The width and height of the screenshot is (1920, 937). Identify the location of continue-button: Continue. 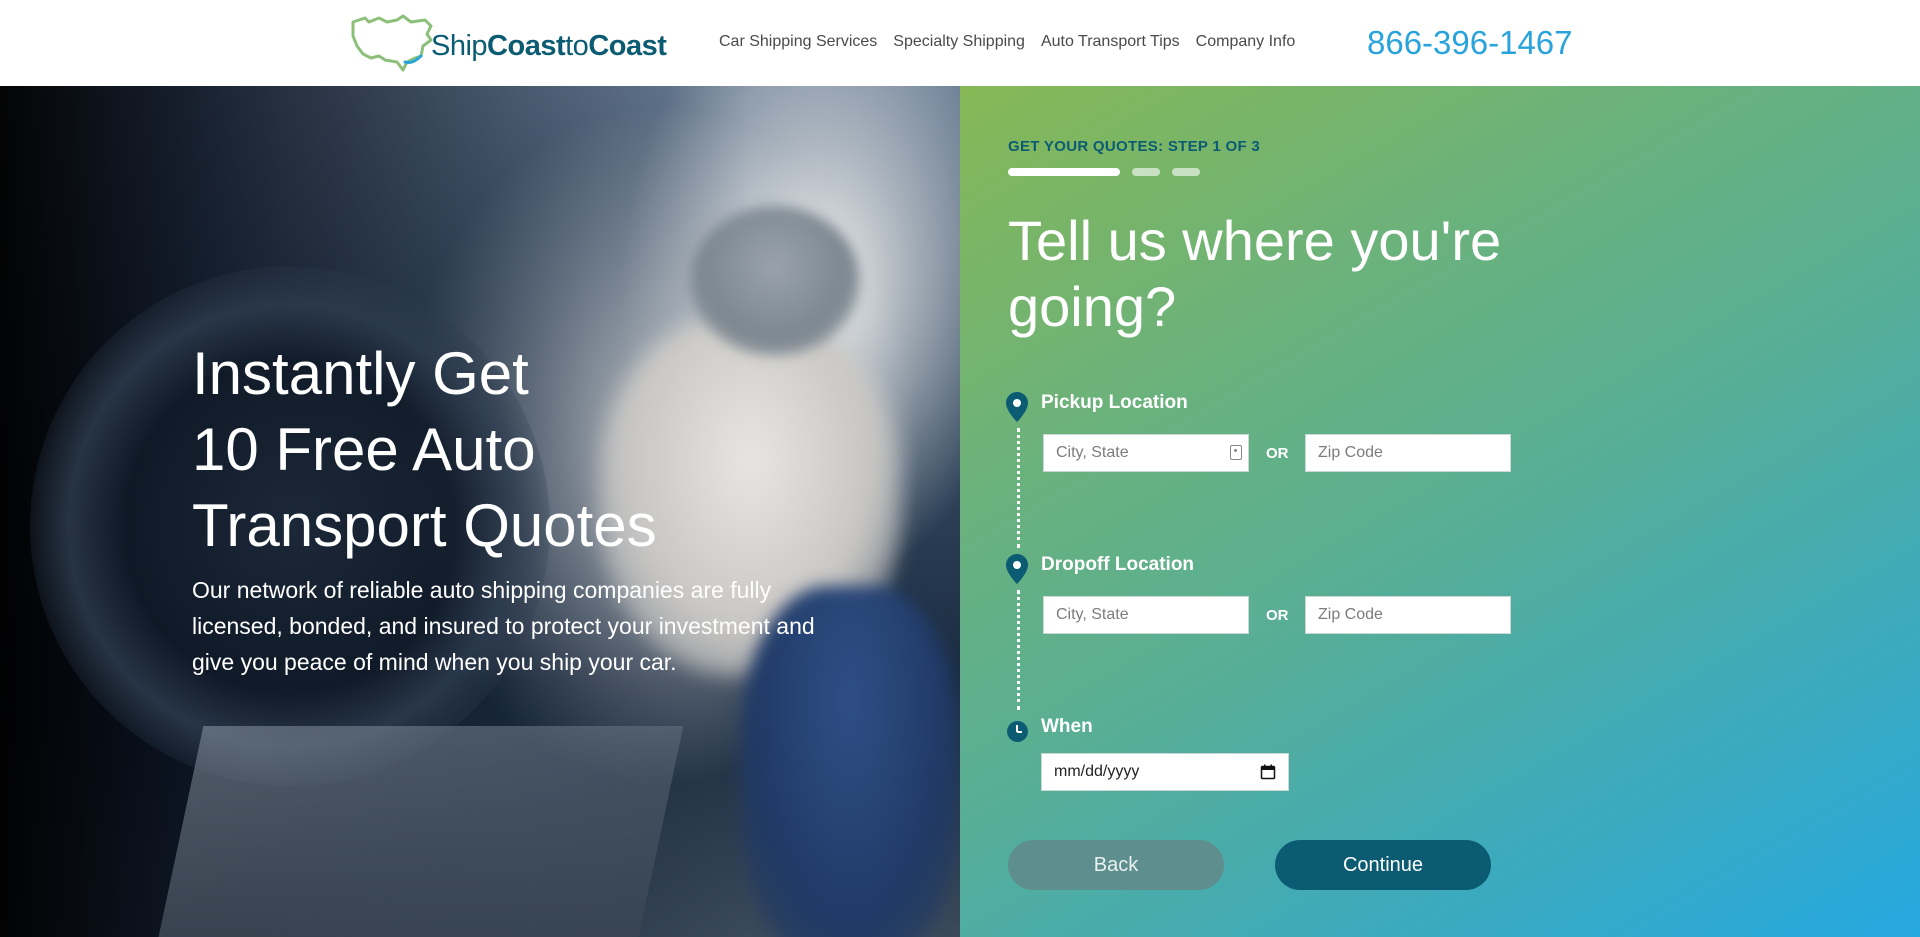
(1383, 865).